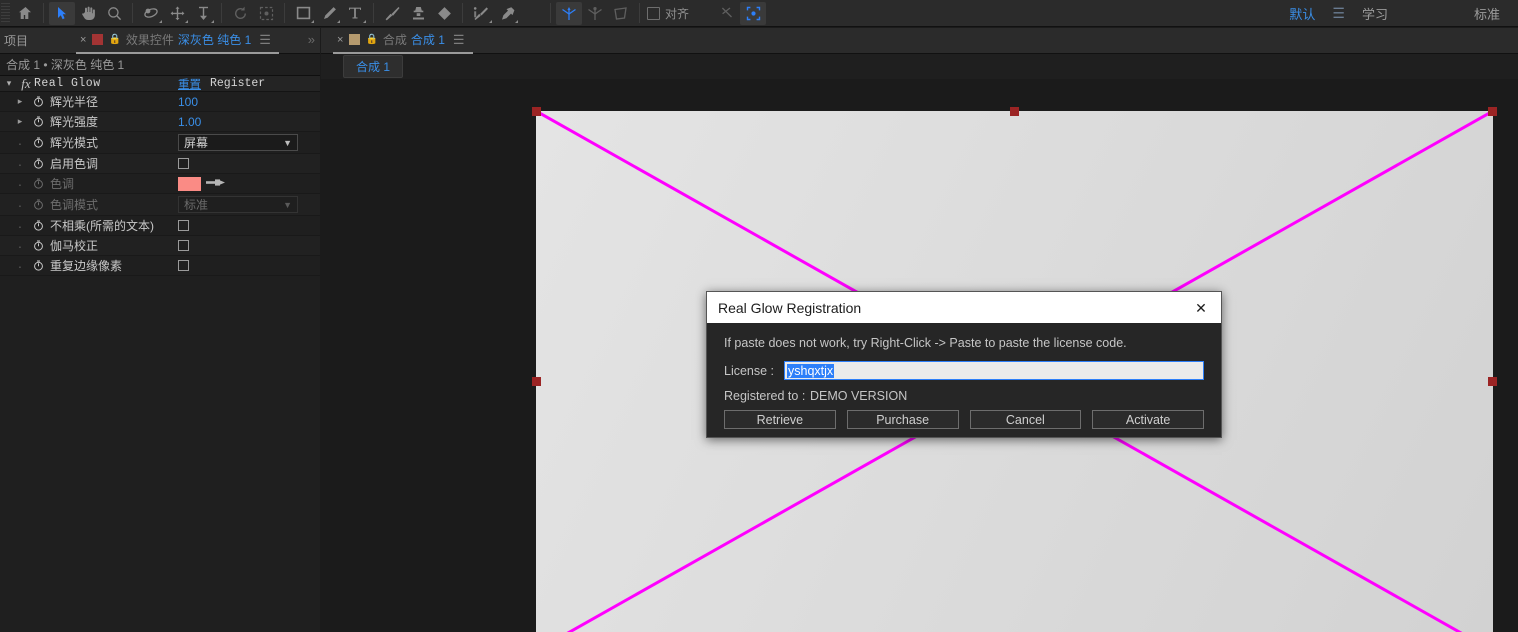 This screenshot has height=632, width=1518. What do you see at coordinates (536, 381) in the screenshot?
I see `selection-handle-middle-left` at bounding box center [536, 381].